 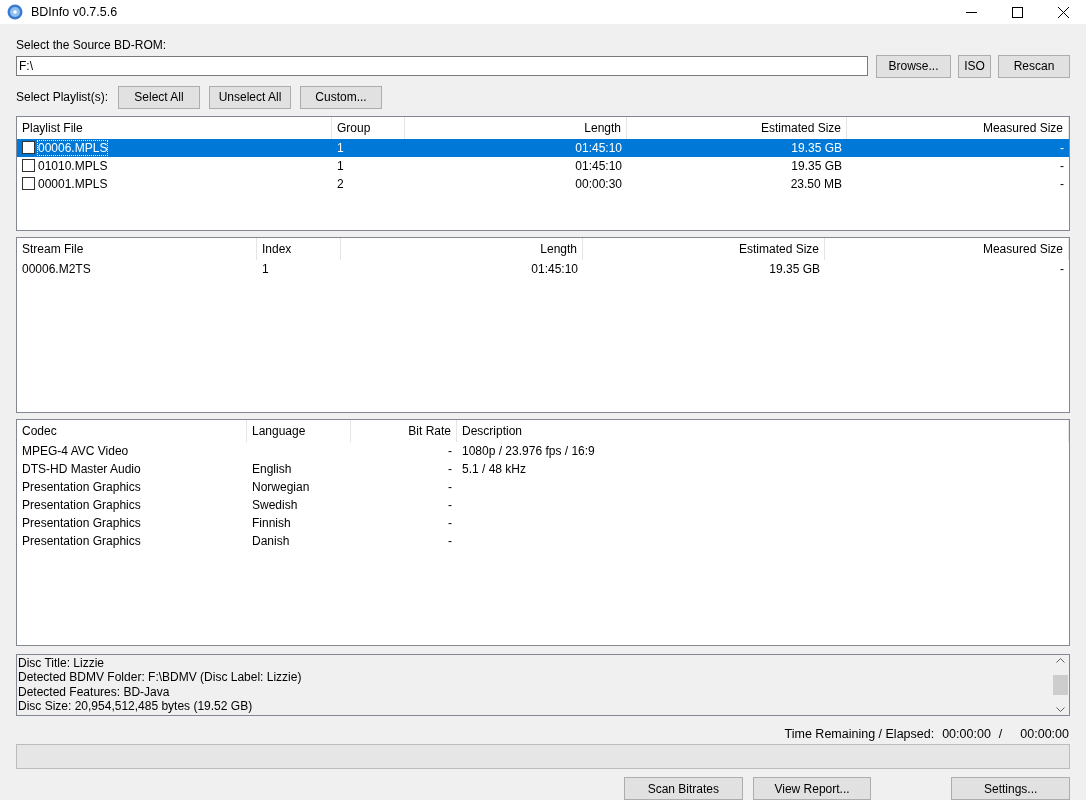 I want to click on scan-bitrates-button: Scan Bitrates, so click(x=683, y=788).